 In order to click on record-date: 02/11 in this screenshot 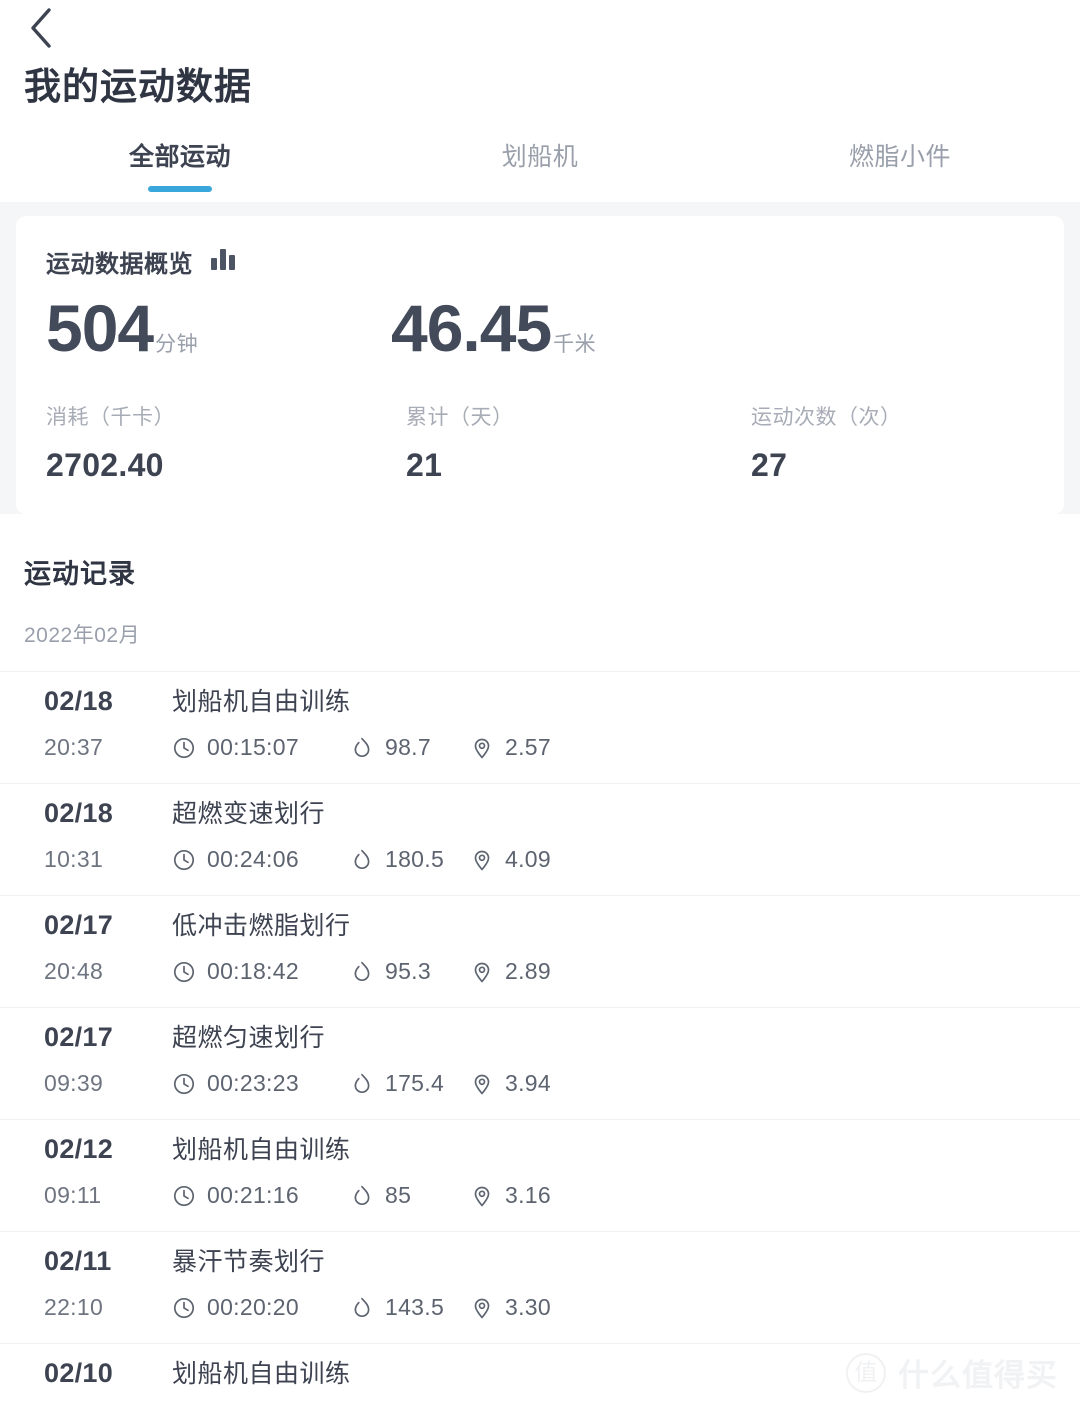, I will do `click(78, 1261)`.